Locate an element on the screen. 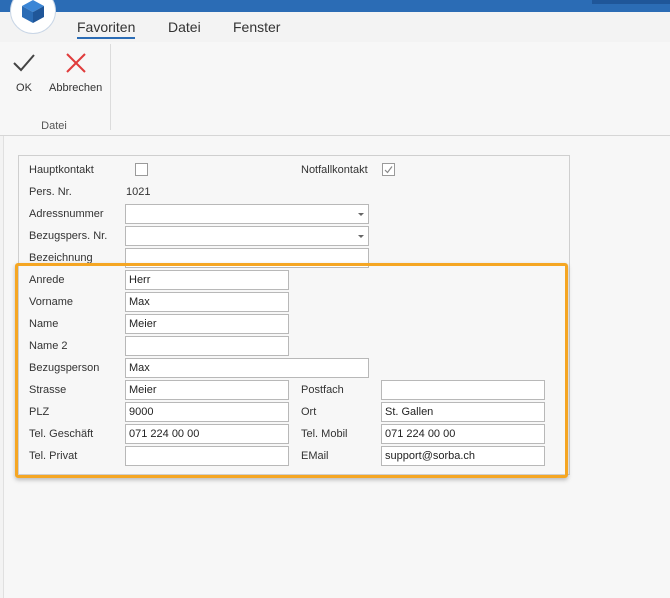  vorname-field: Max is located at coordinates (207, 302).